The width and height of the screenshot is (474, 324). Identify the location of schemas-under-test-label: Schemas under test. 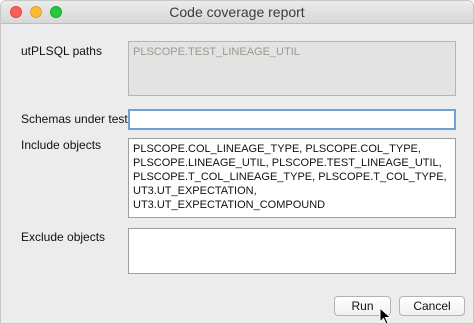
(74, 119).